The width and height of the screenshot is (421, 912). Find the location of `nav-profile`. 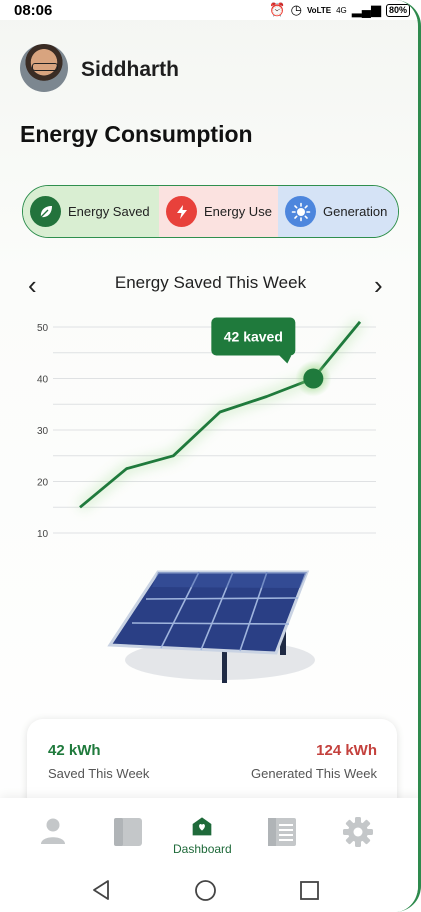

nav-profile is located at coordinates (53, 836).